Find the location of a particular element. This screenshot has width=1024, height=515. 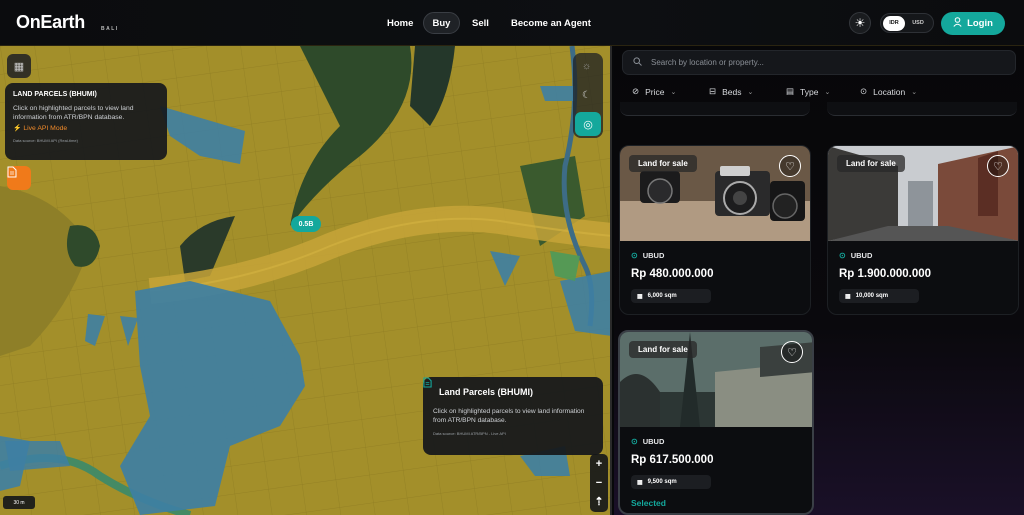

logo: OnEarth is located at coordinates (50, 22).